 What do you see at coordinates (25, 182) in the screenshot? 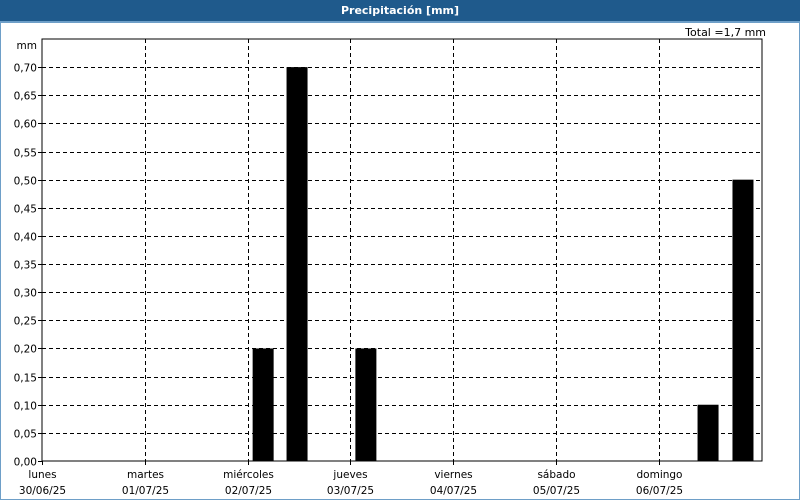
I see `y-tick-label: 0,50` at bounding box center [25, 182].